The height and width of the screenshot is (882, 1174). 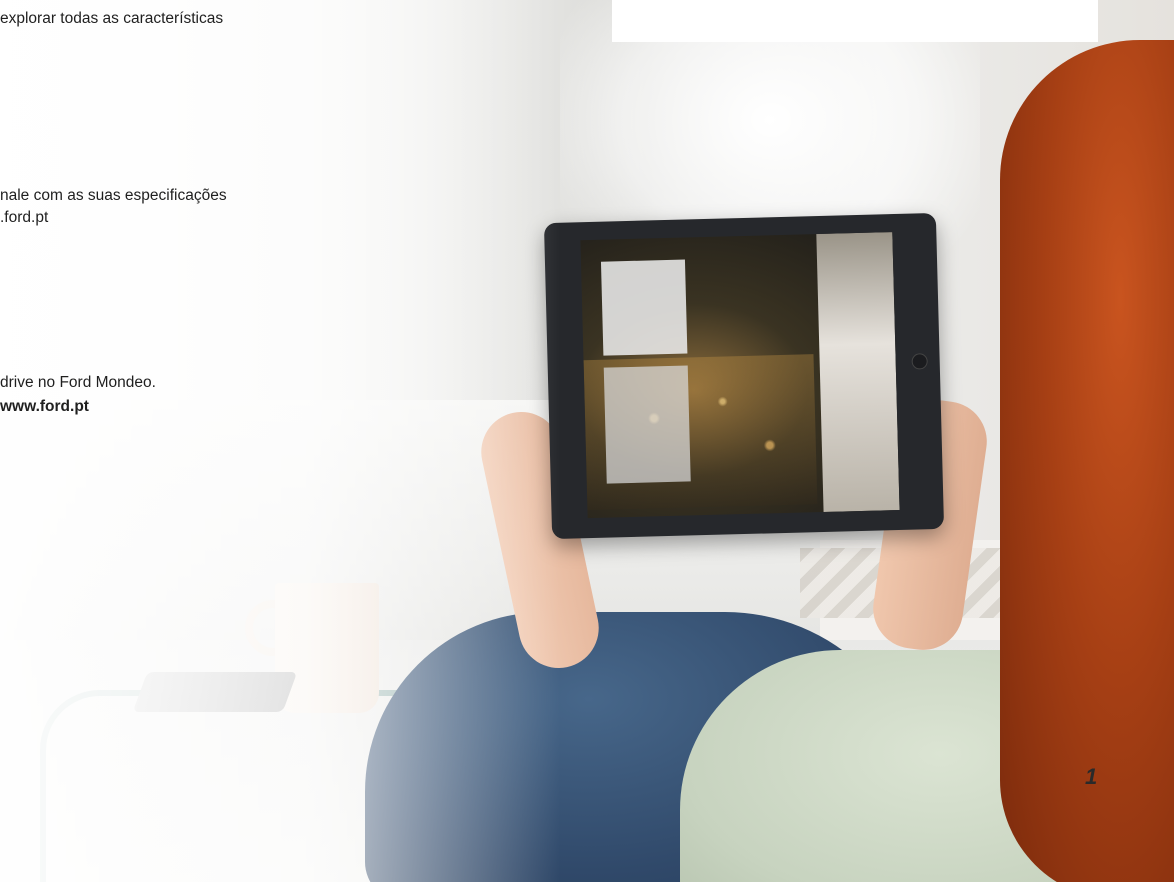 I want to click on tablet-screen, so click(x=740, y=375).